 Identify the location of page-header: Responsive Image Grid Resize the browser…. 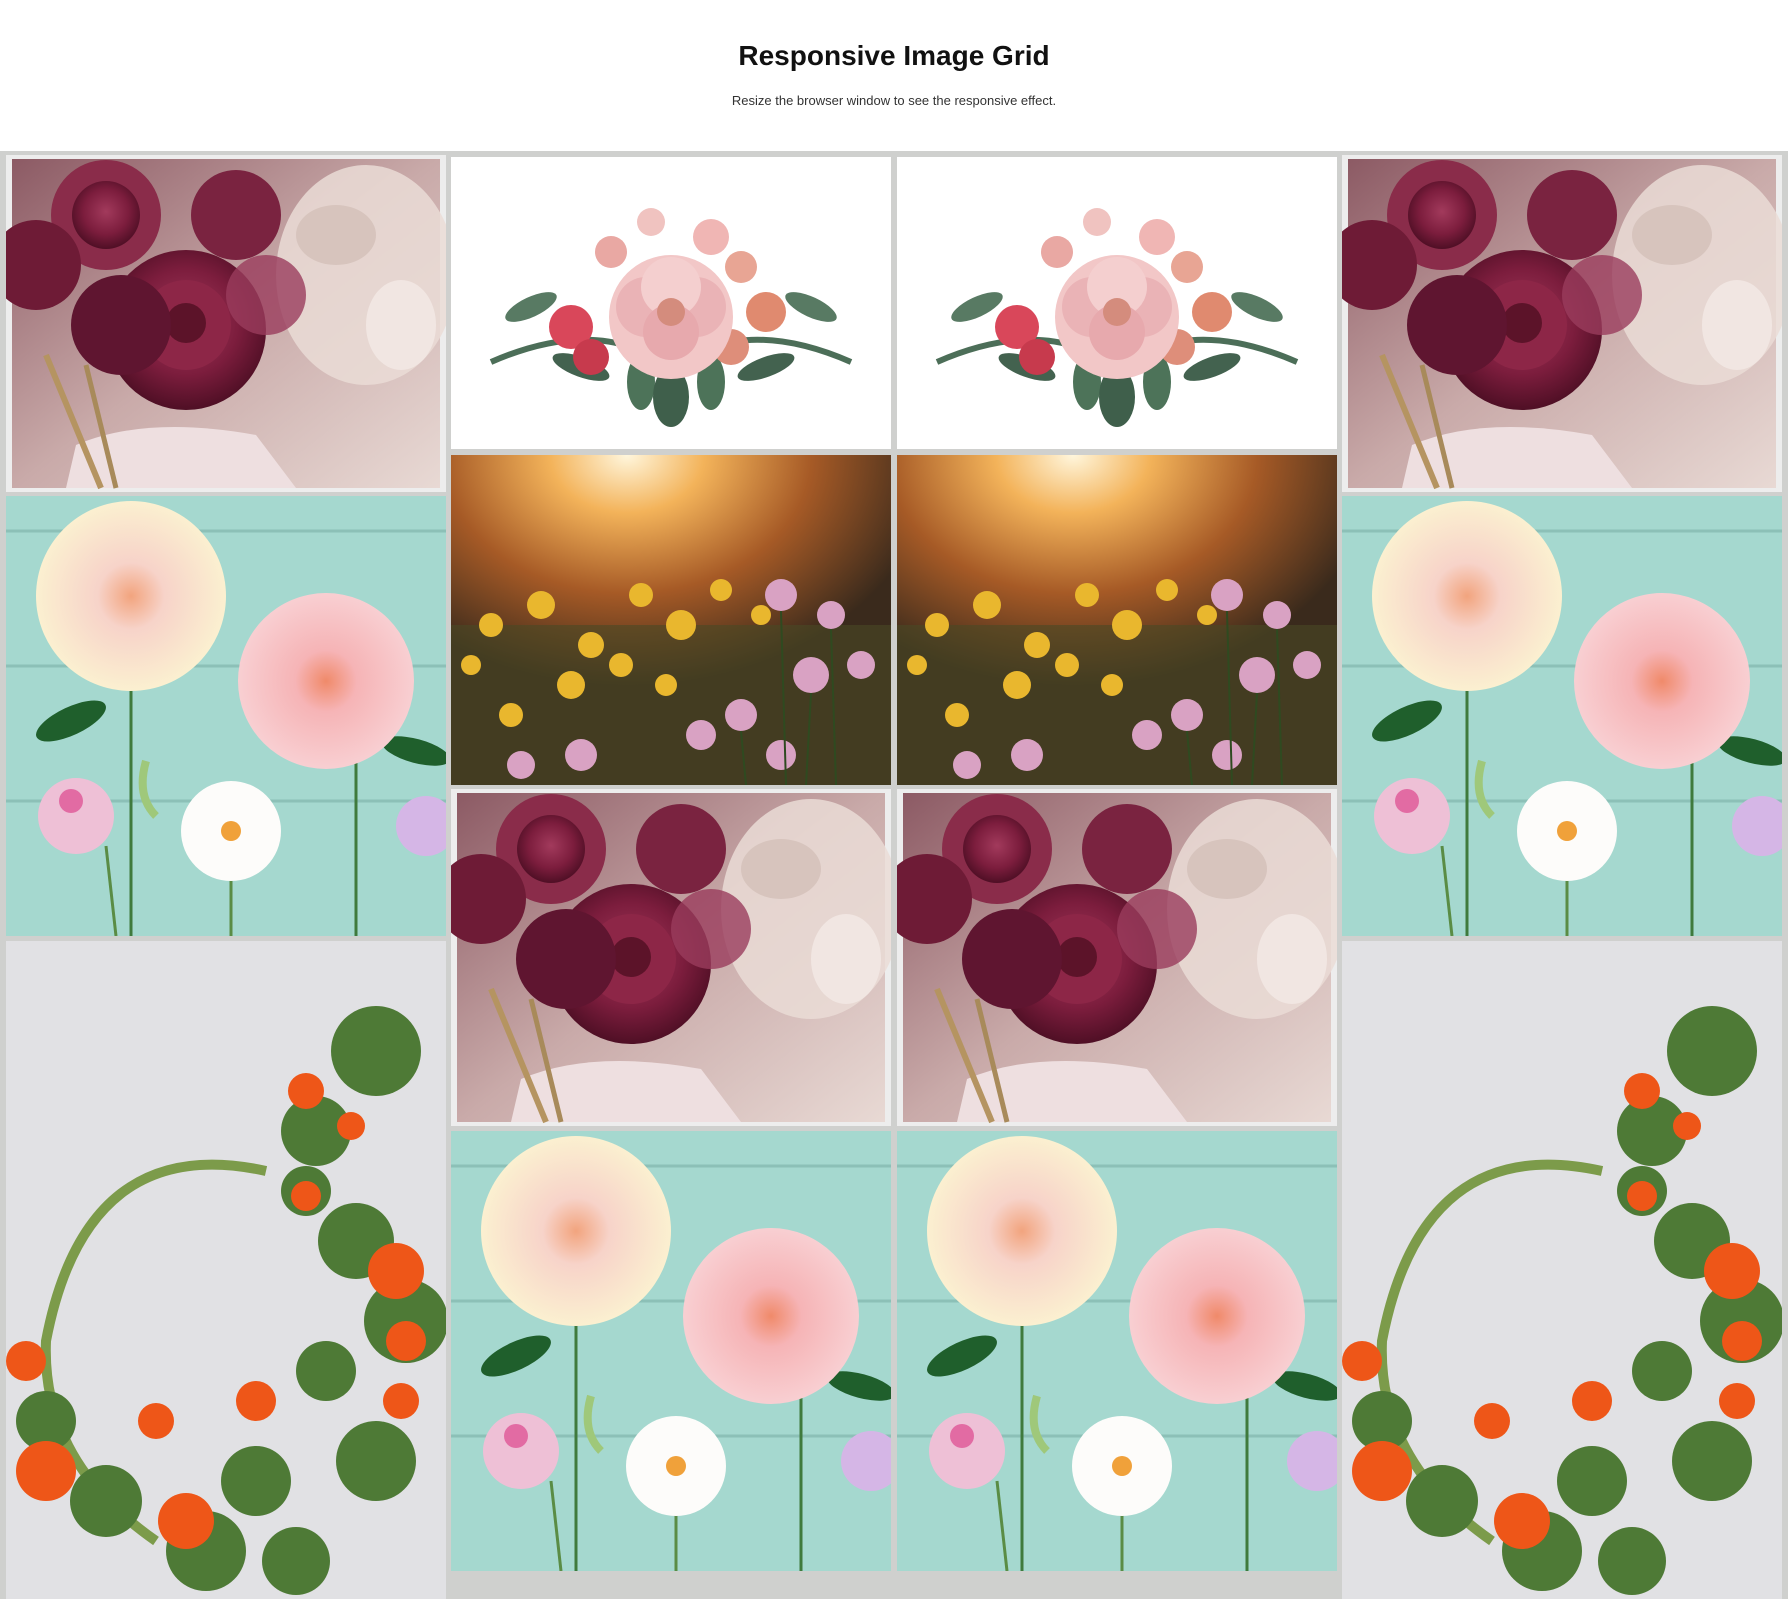
(894, 75).